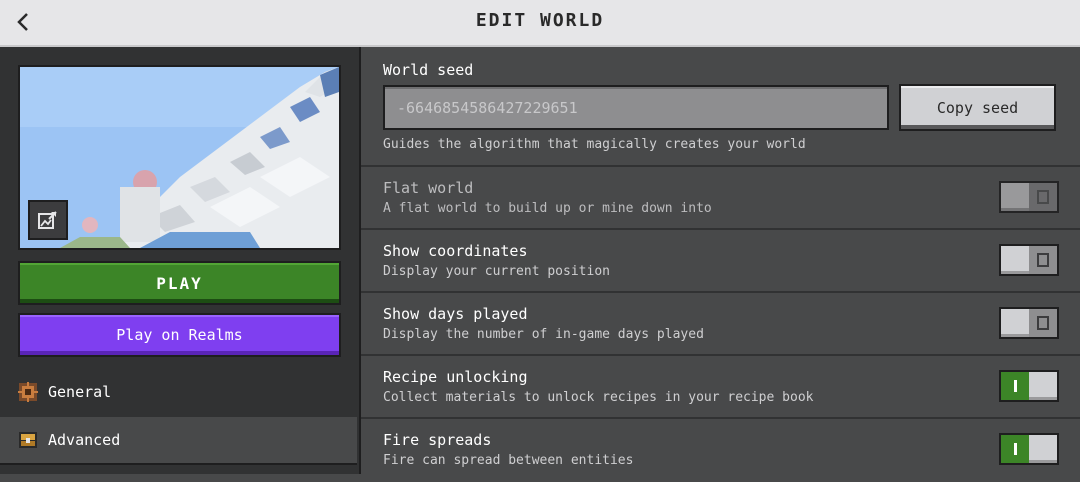 Image resolution: width=1080 pixels, height=482 pixels. I want to click on setting-label: Fire spreads, so click(437, 440).